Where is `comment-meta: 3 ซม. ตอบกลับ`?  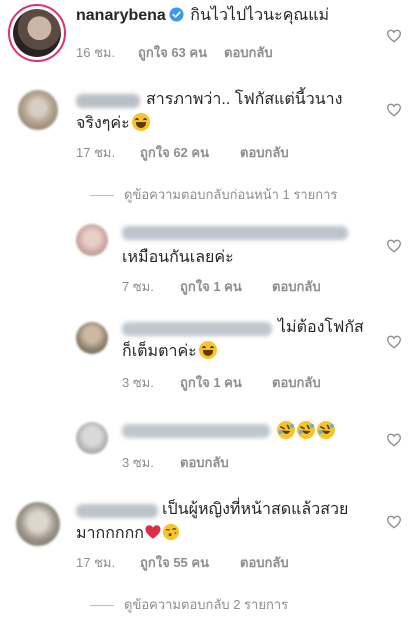
comment-meta: 3 ซม. ตอบกลับ is located at coordinates (175, 462).